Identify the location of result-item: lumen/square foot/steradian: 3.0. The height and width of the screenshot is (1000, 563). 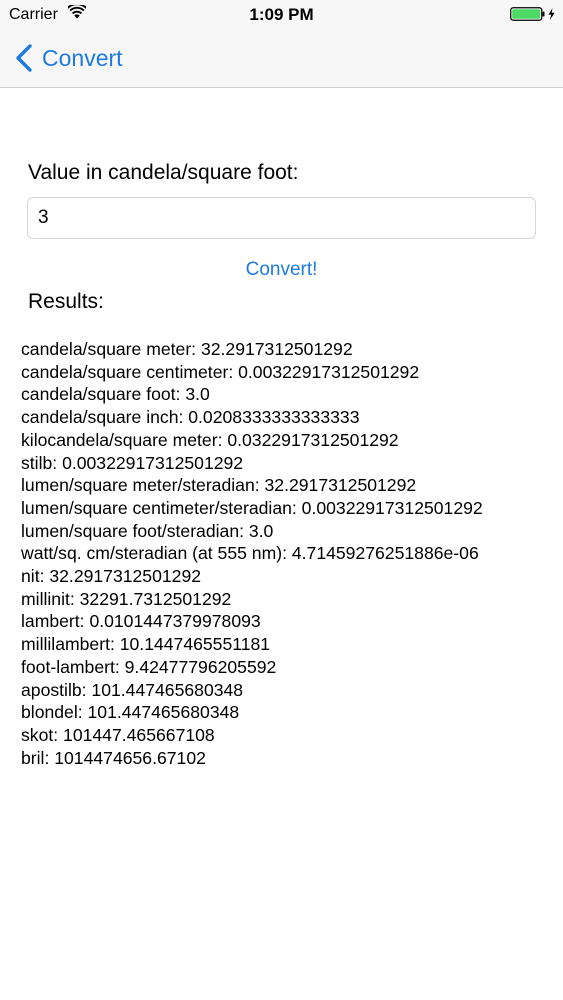
(147, 530).